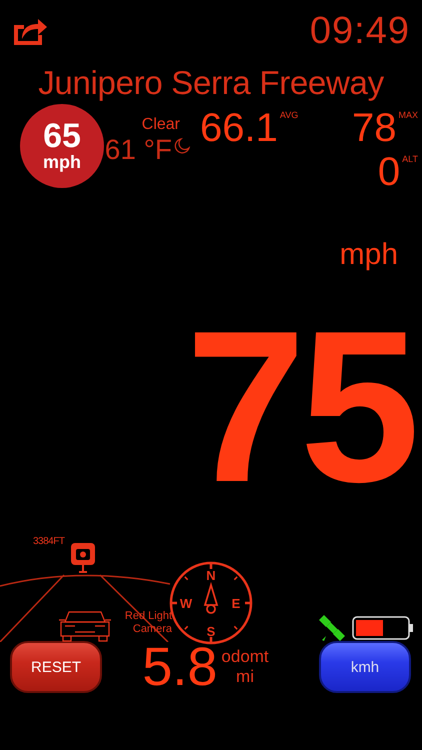 The width and height of the screenshot is (422, 750). What do you see at coordinates (245, 657) in the screenshot?
I see `odometer-label: odomt` at bounding box center [245, 657].